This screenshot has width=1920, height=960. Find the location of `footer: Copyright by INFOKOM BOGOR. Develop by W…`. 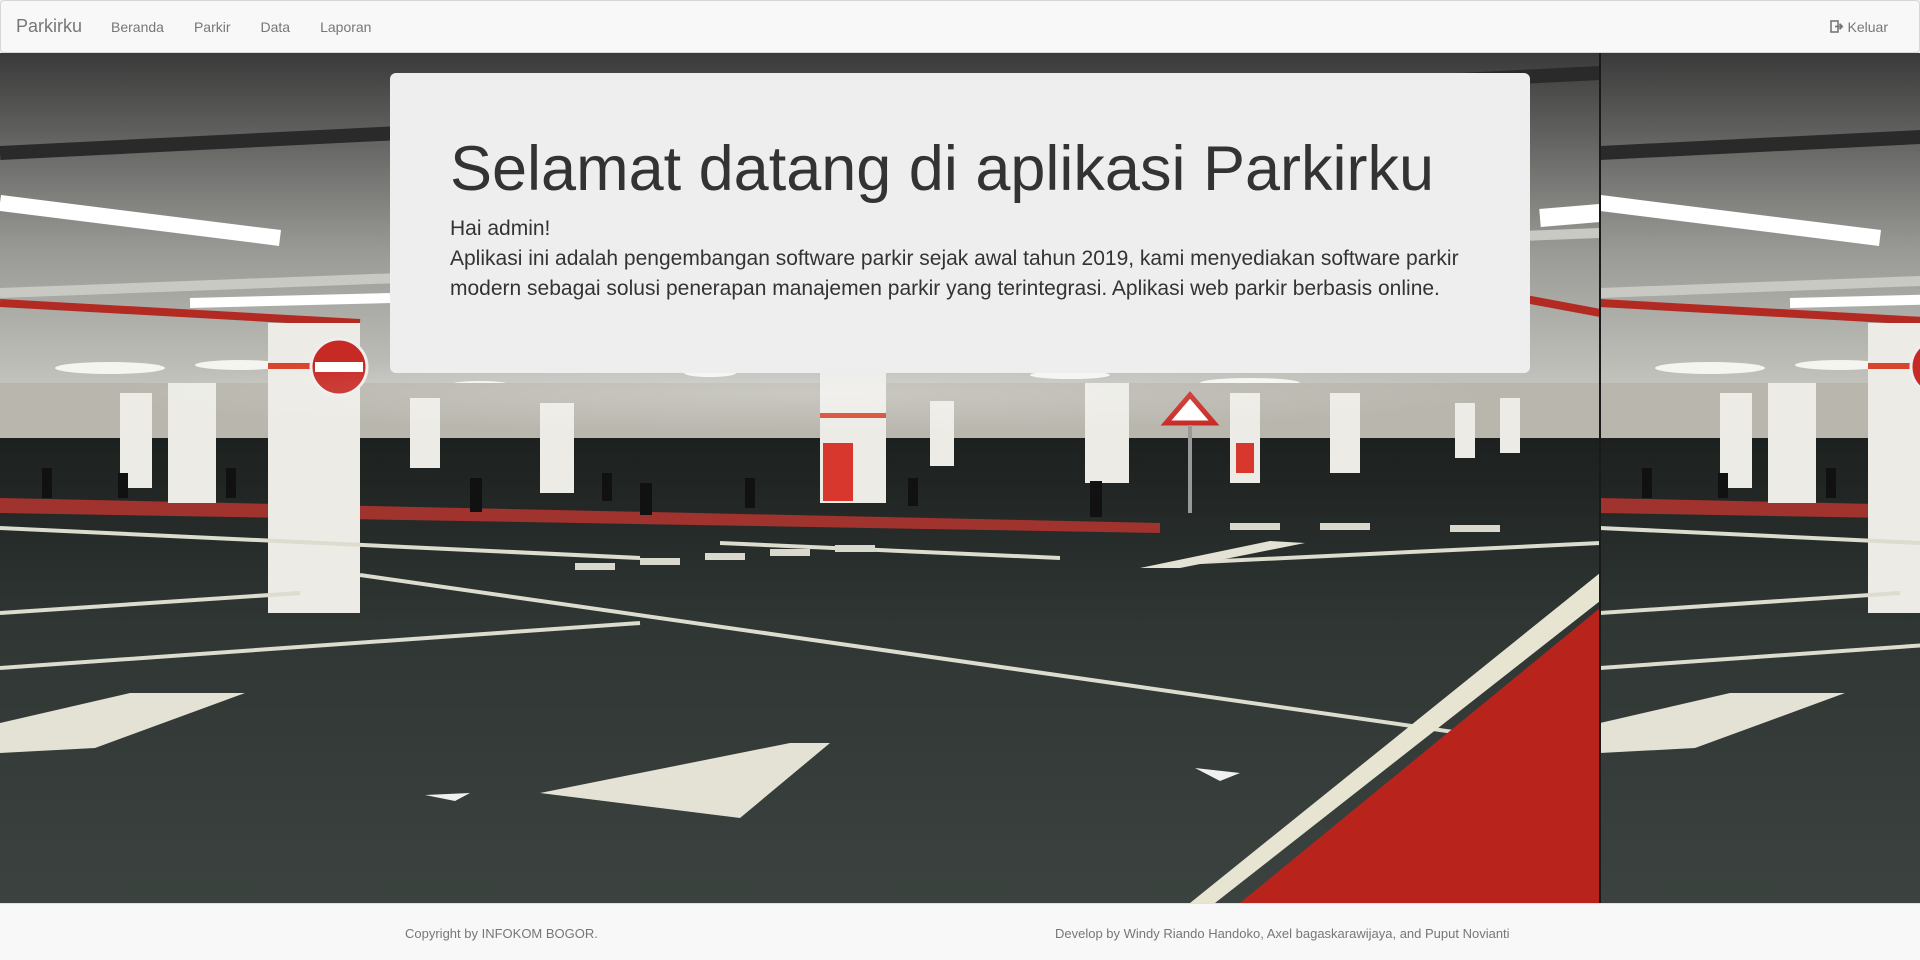

footer: Copyright by INFOKOM BOGOR. Develop by W… is located at coordinates (960, 931).